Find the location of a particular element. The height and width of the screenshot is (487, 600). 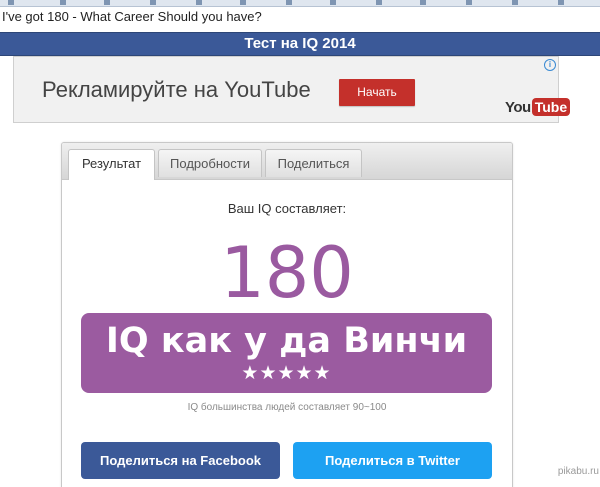

result-badge: IQ как у да Винчи ★★★★★ is located at coordinates (286, 353).